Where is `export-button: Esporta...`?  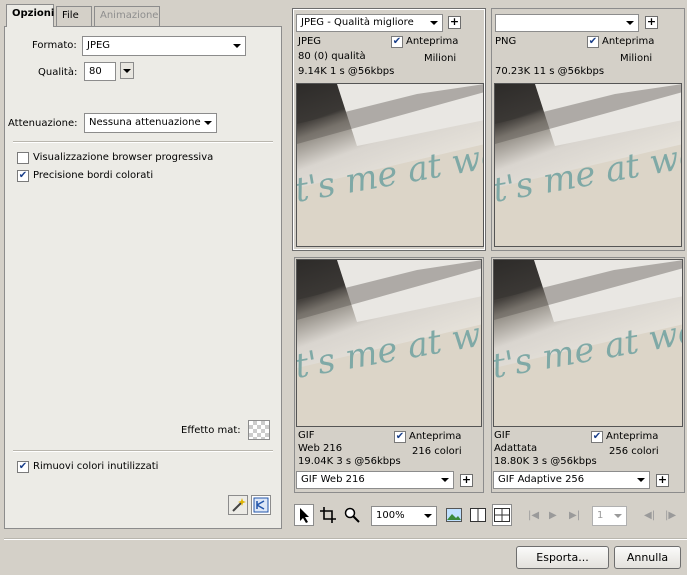
export-button: Esporta... is located at coordinates (562, 557).